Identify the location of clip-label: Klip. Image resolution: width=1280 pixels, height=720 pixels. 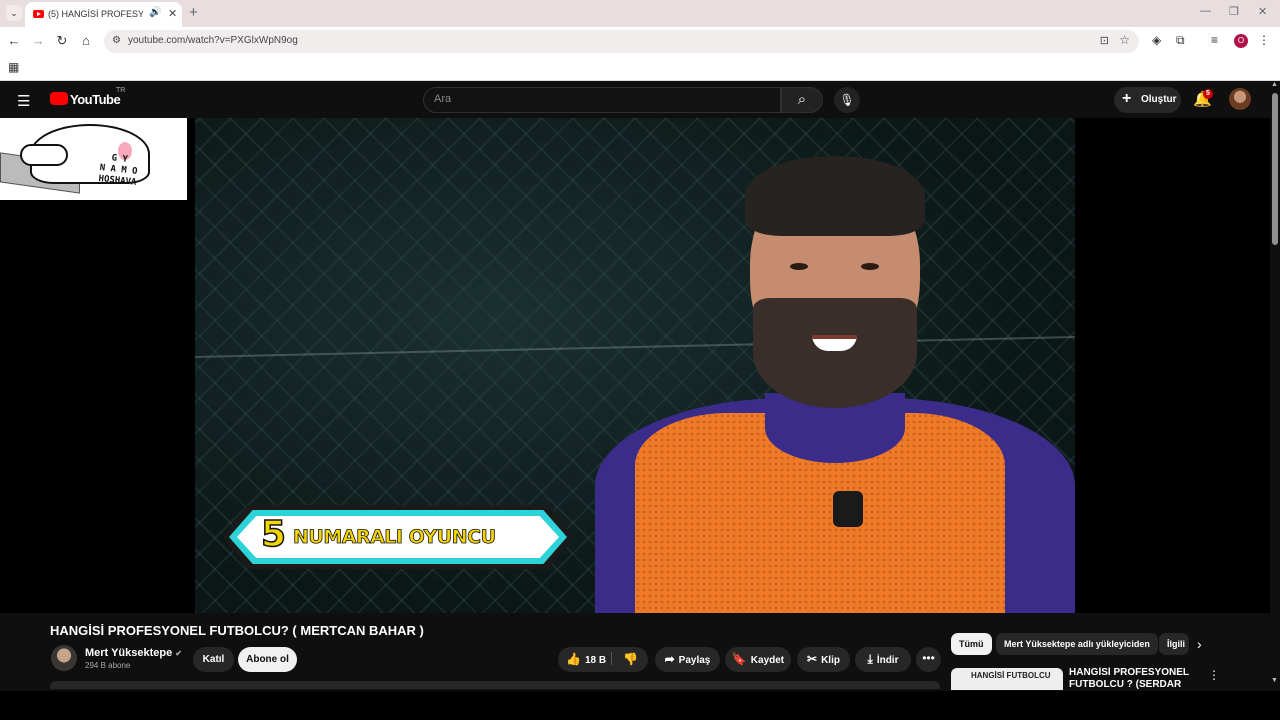
(830, 660).